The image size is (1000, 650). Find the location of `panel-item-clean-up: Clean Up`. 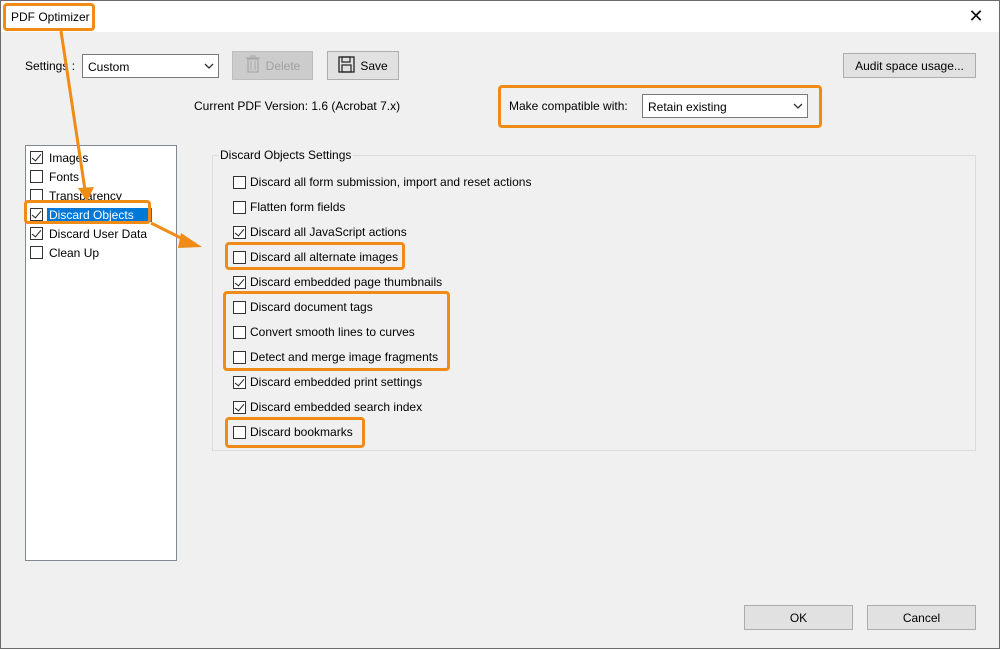

panel-item-clean-up: Clean Up is located at coordinates (98, 252).